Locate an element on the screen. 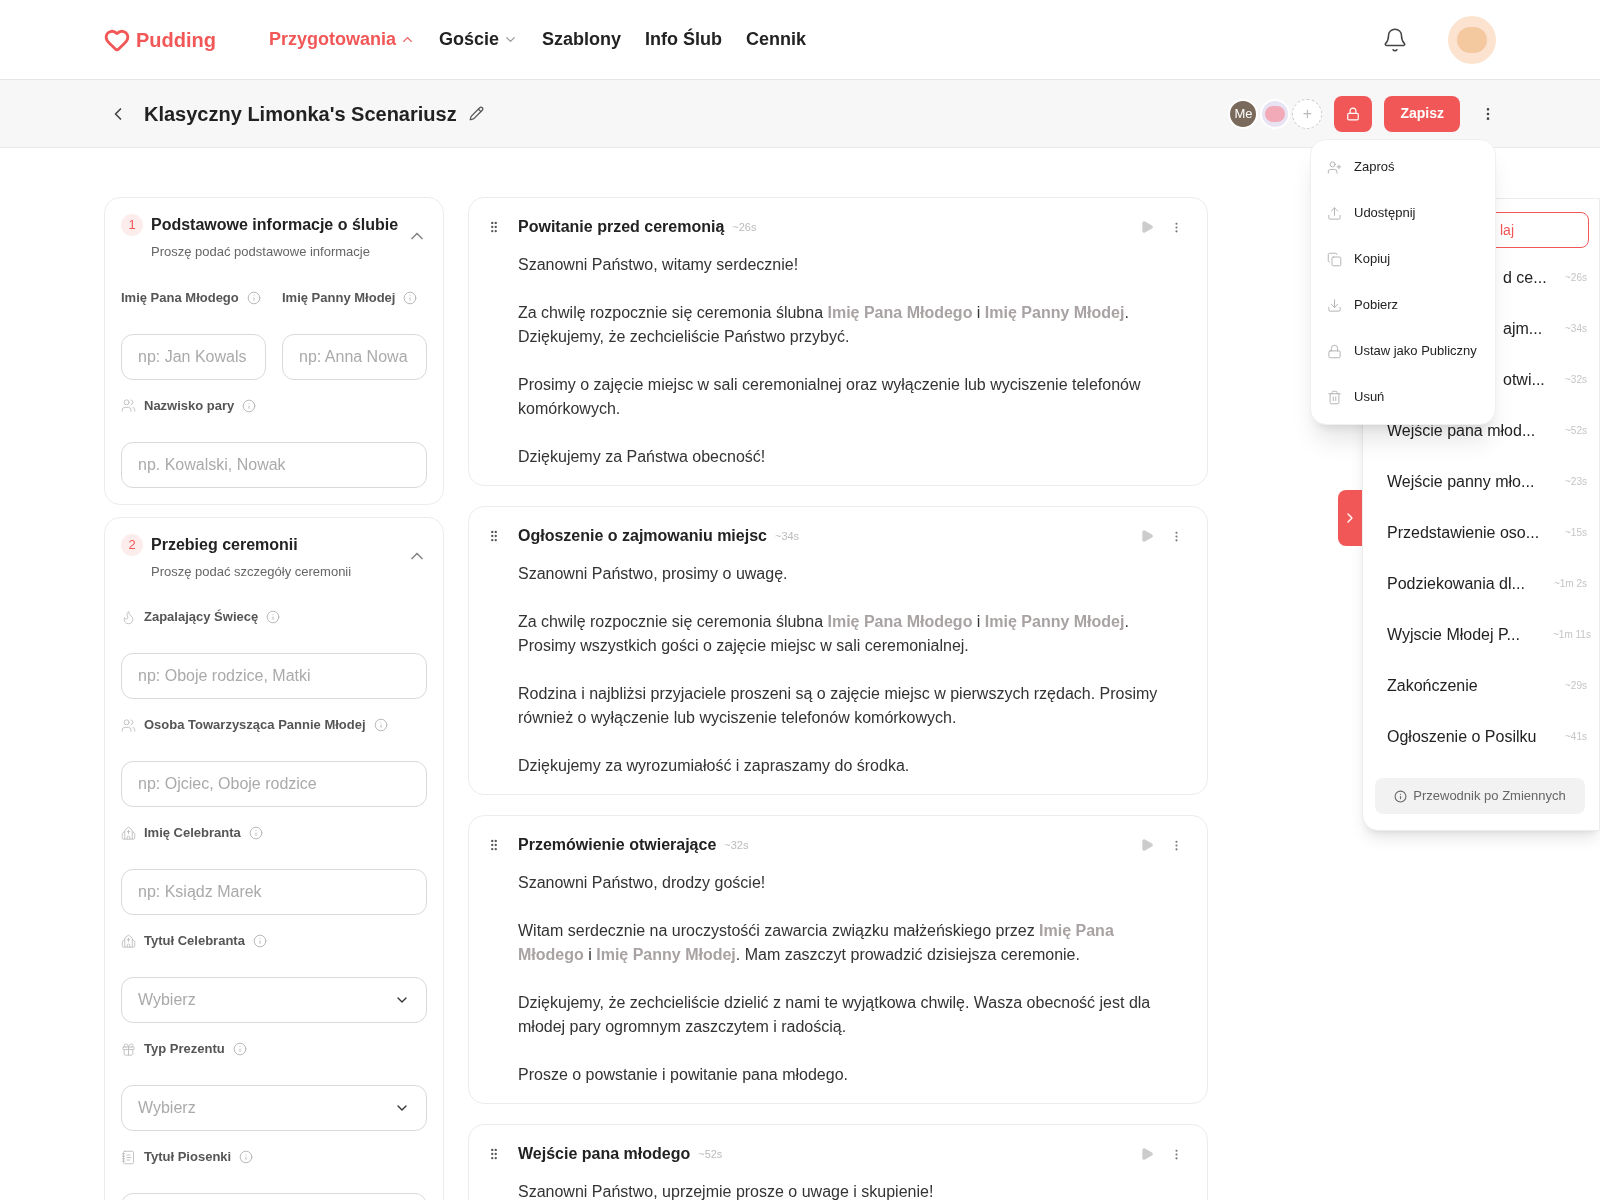 The width and height of the screenshot is (1600, 1200). nav-link: Szablony is located at coordinates (582, 39).